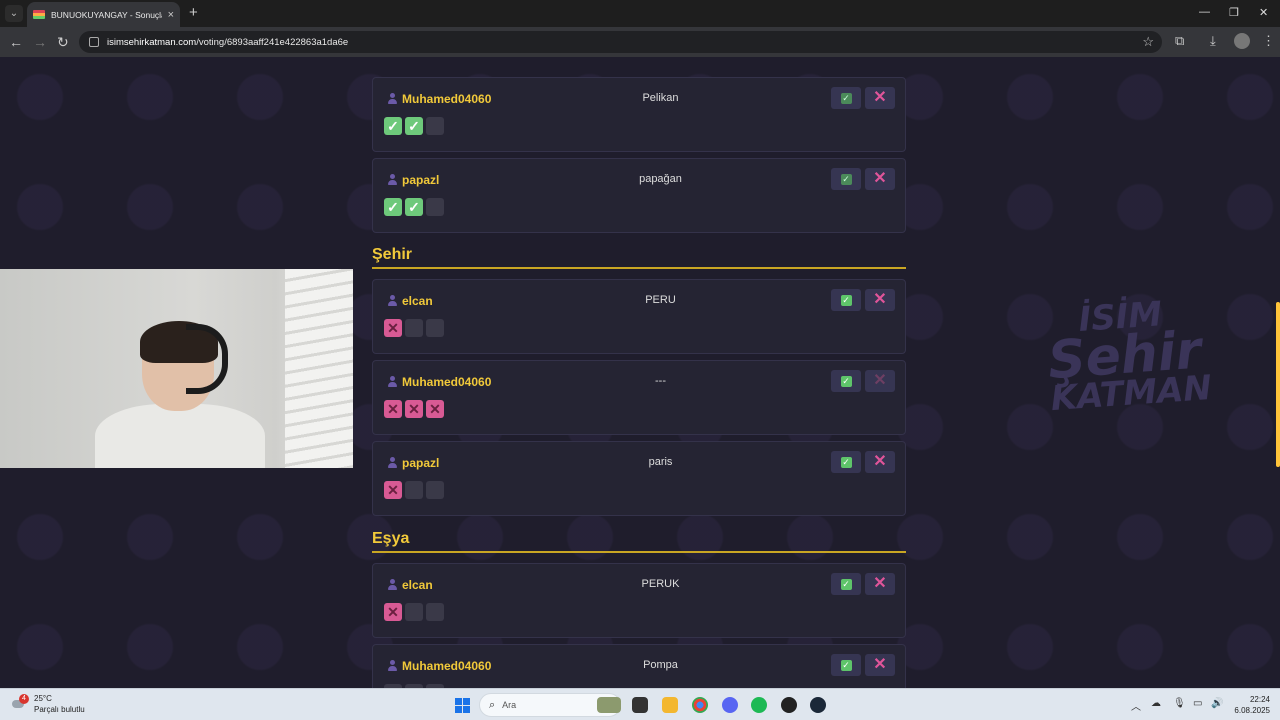  What do you see at coordinates (660, 179) in the screenshot?
I see `player-answer: papağan` at bounding box center [660, 179].